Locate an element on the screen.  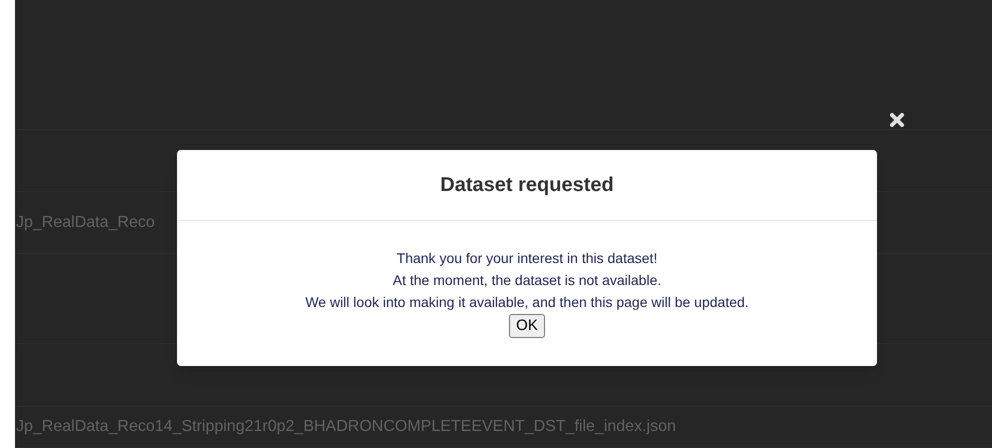
dialog-title: Dataset requested is located at coordinates (527, 185).